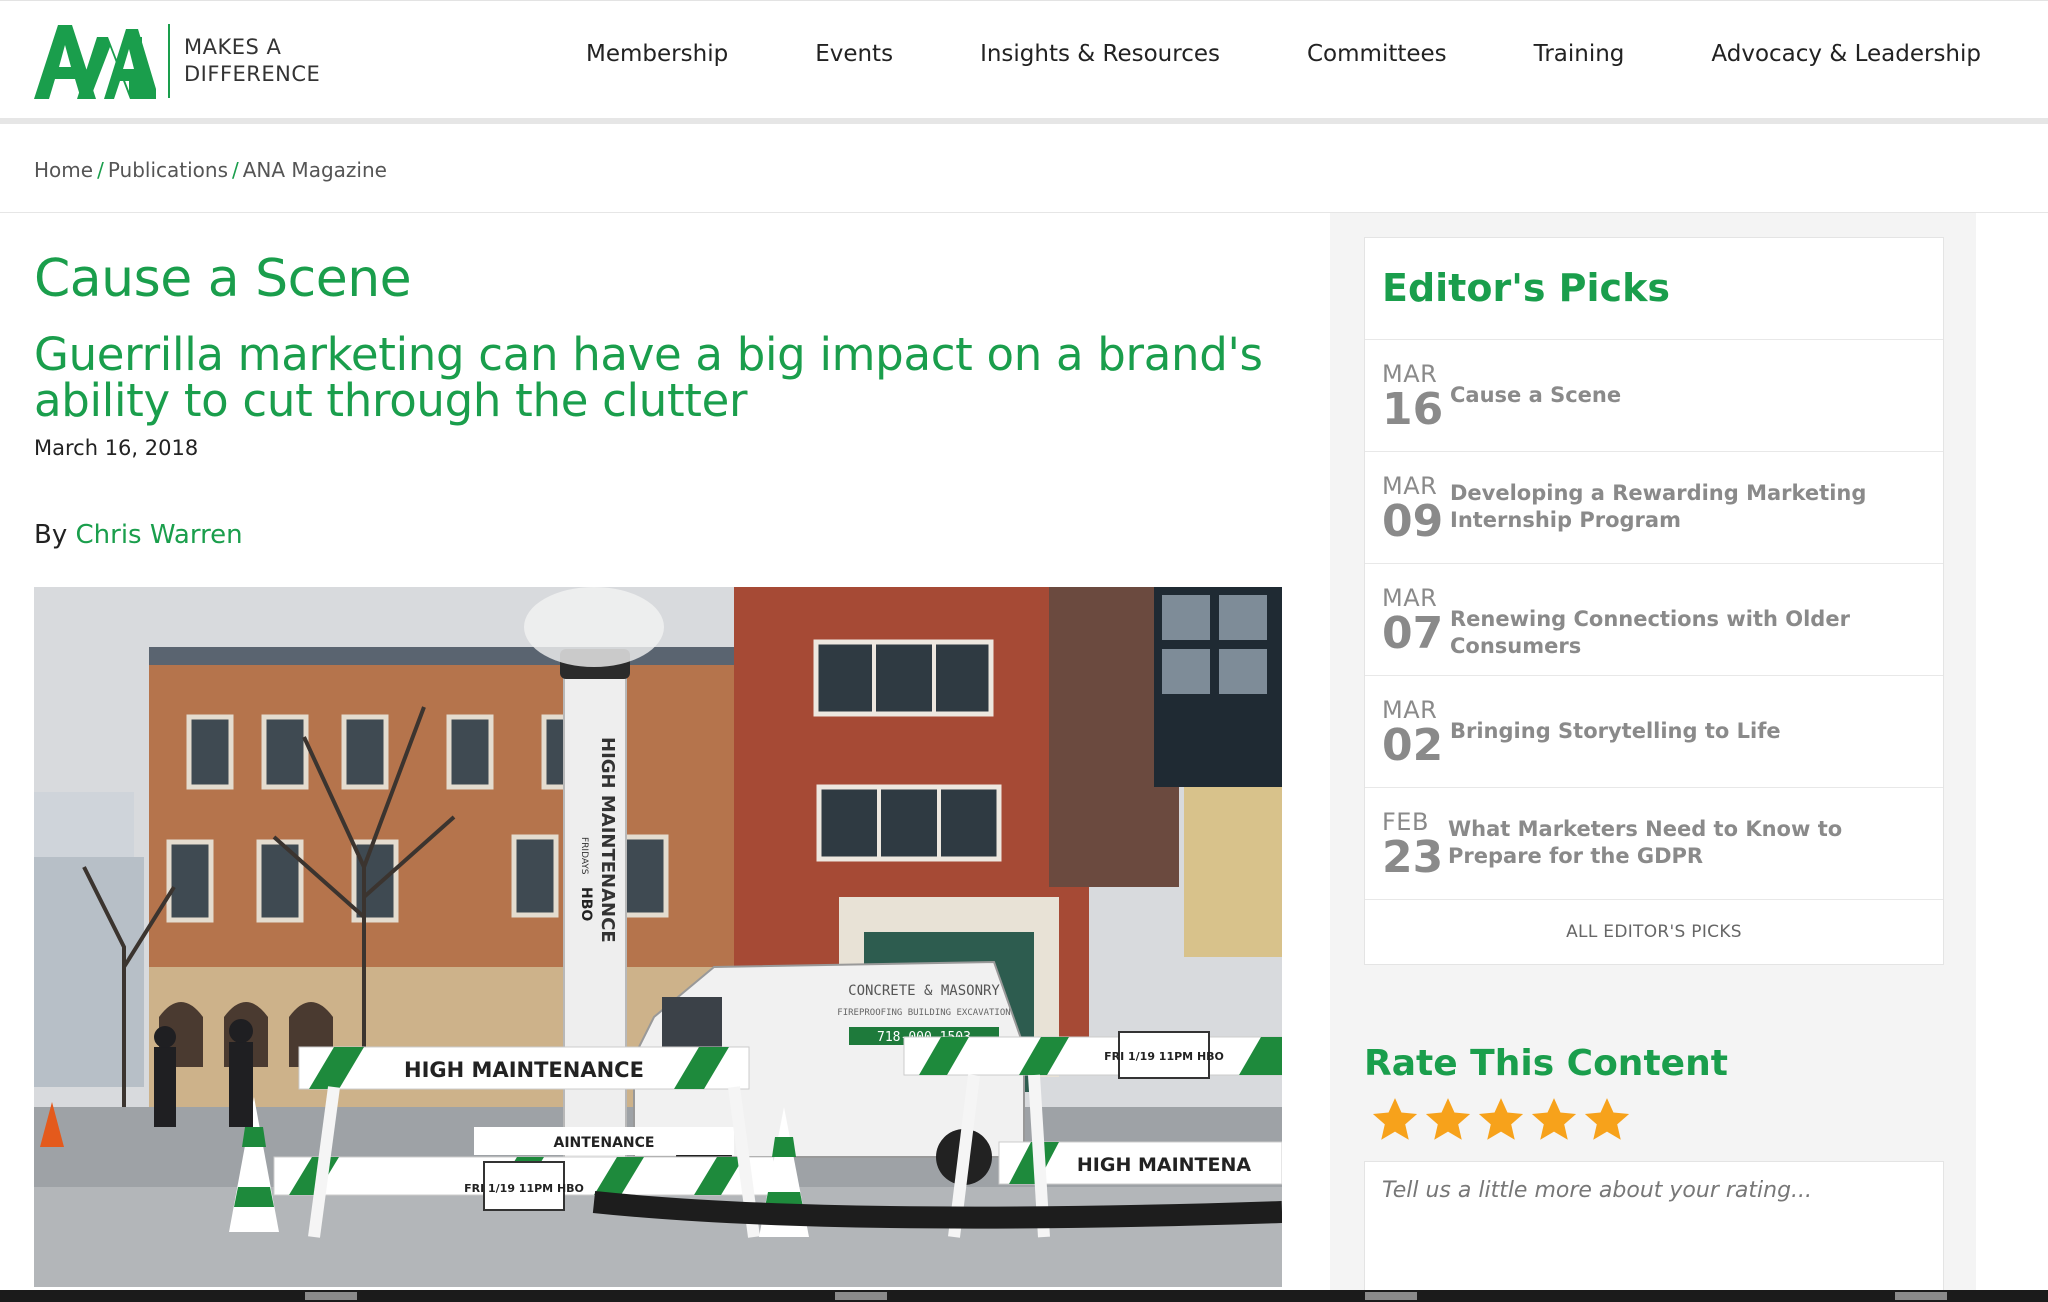 The height and width of the screenshot is (1302, 2048). Describe the element at coordinates (1546, 1063) in the screenshot. I see `rate-content-title: Rate This Content` at that location.